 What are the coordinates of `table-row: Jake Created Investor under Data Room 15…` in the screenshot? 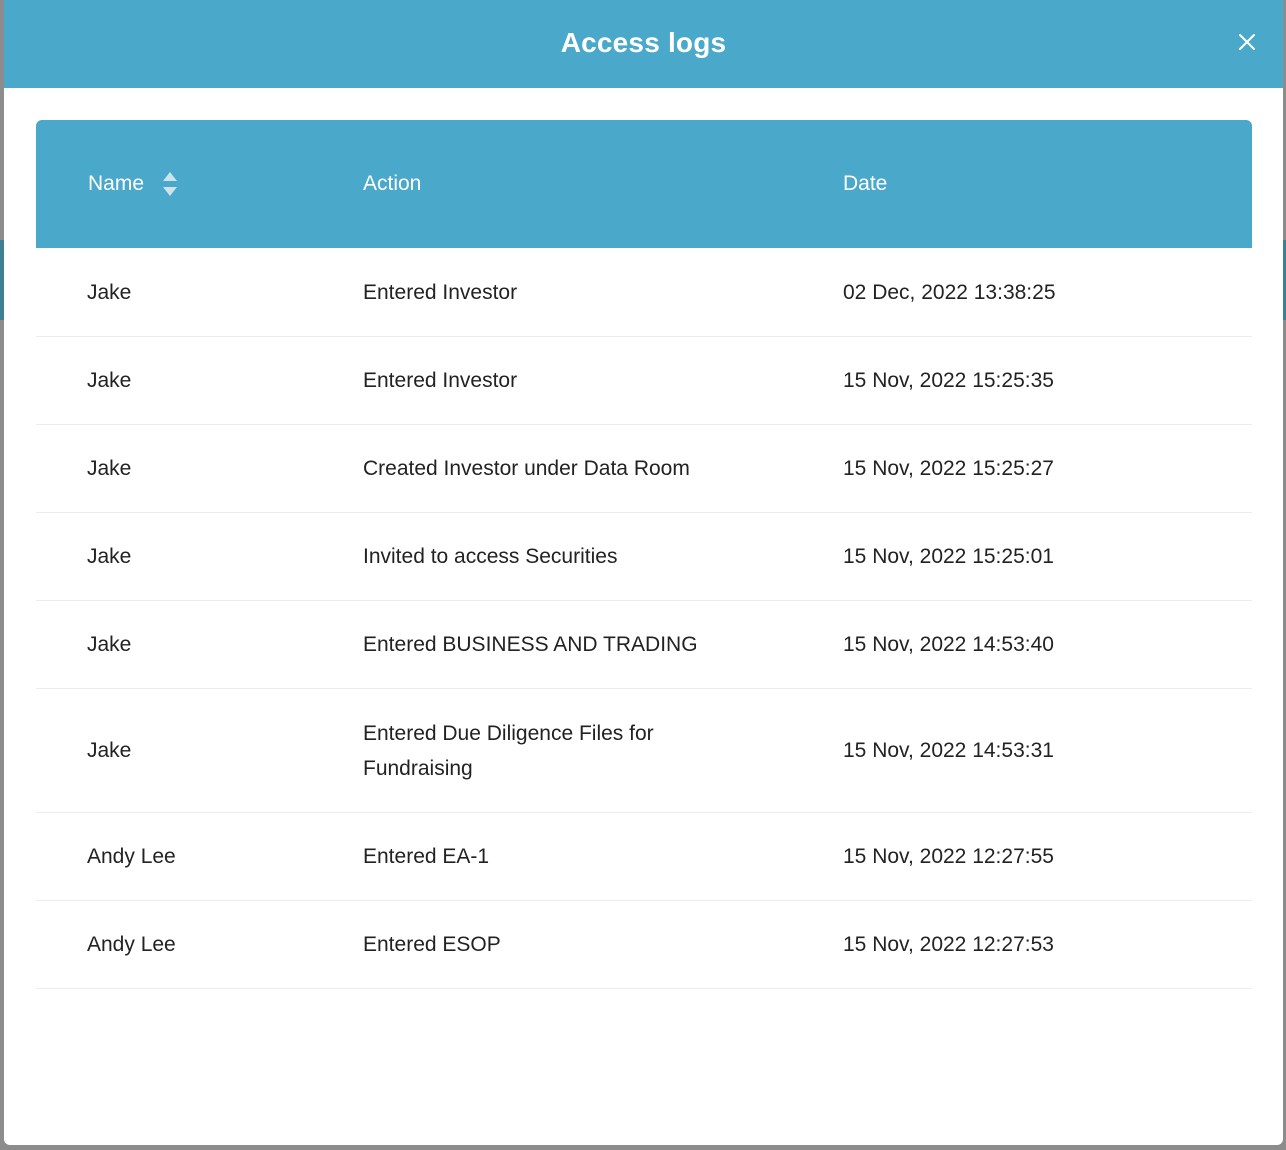 It's located at (644, 469).